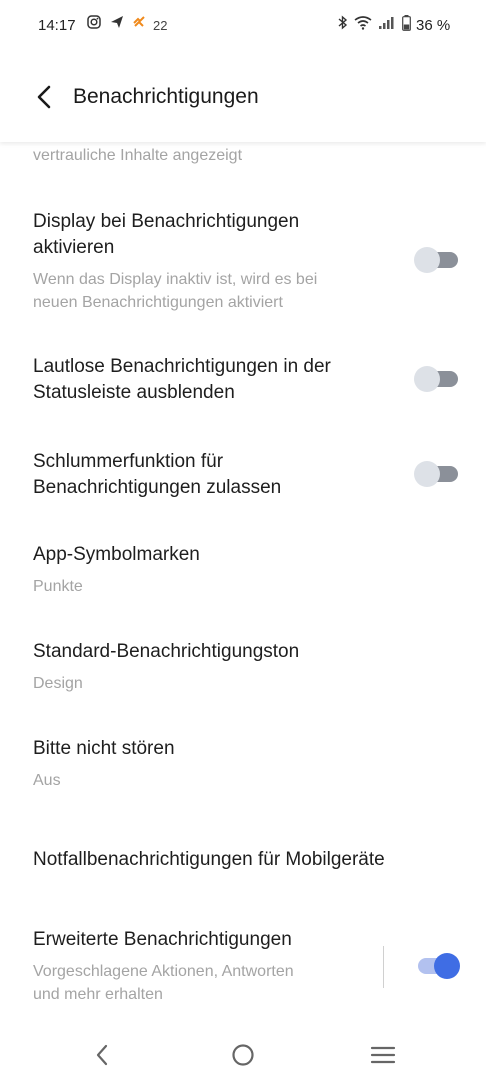  What do you see at coordinates (157, 487) in the screenshot?
I see `setting-title: Benachrichtigungen zulassen` at bounding box center [157, 487].